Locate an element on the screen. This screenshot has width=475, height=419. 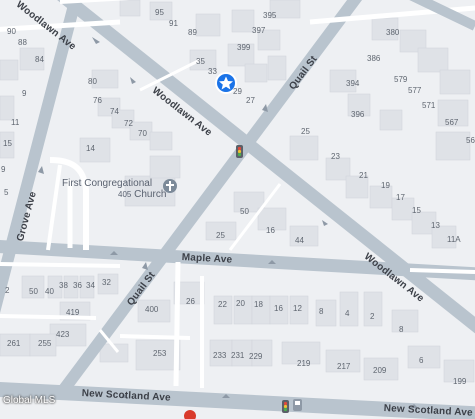
house-number: 88 is located at coordinates (22, 42).